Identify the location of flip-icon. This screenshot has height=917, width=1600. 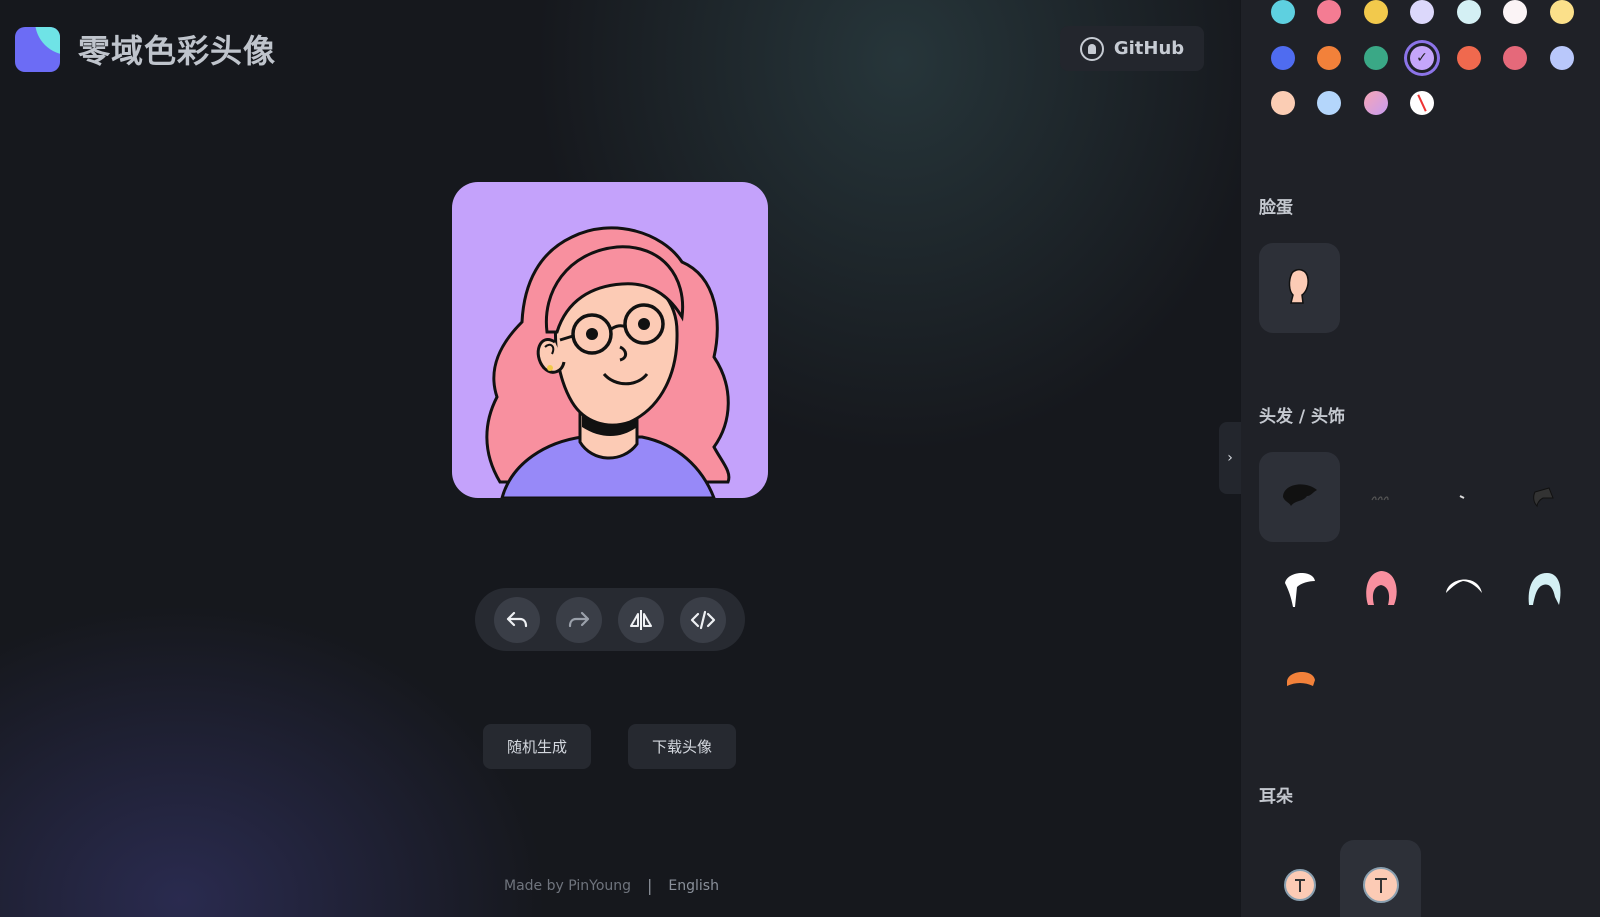
(641, 619).